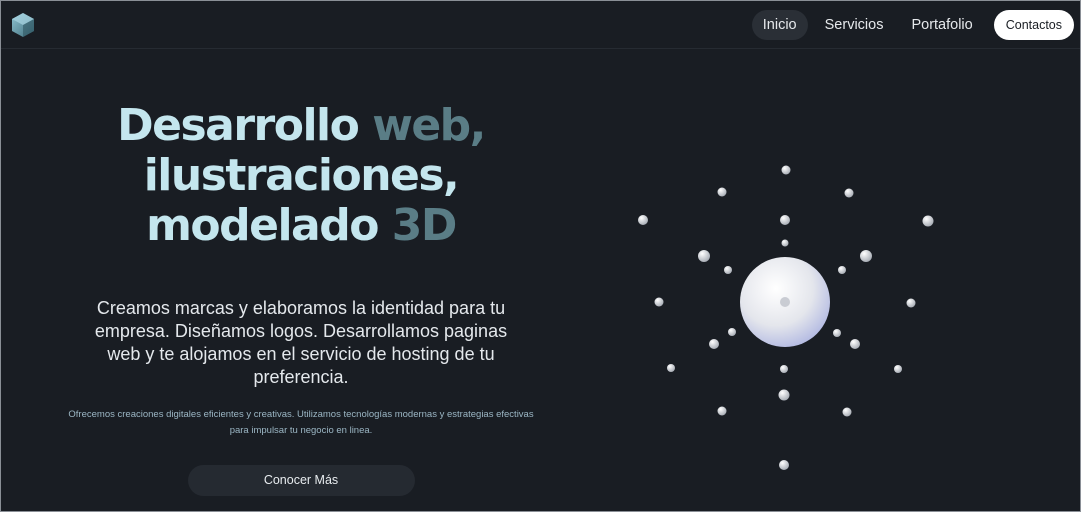 The width and height of the screenshot is (1081, 512). Describe the element at coordinates (785, 302) in the screenshot. I see `sphere-dot` at that location.